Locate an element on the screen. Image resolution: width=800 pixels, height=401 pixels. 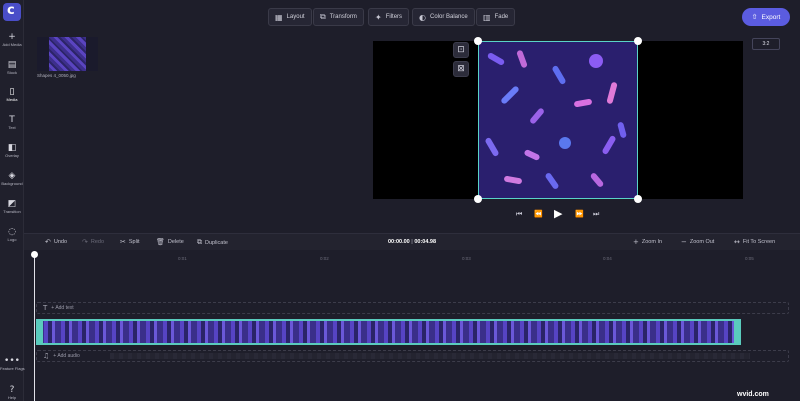
rewind-icon: ⏪ is located at coordinates (538, 214).